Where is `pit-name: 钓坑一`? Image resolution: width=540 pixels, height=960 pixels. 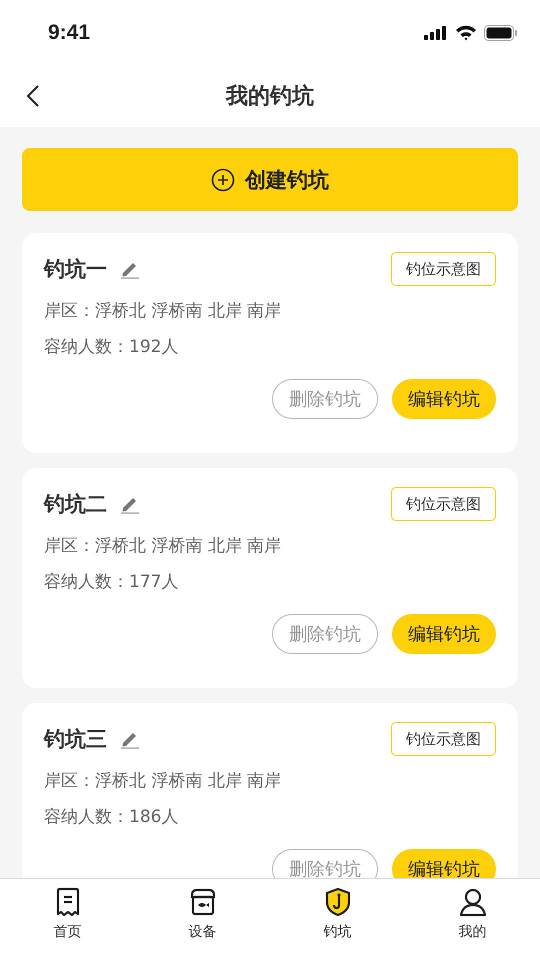 pit-name: 钓坑一 is located at coordinates (75, 269).